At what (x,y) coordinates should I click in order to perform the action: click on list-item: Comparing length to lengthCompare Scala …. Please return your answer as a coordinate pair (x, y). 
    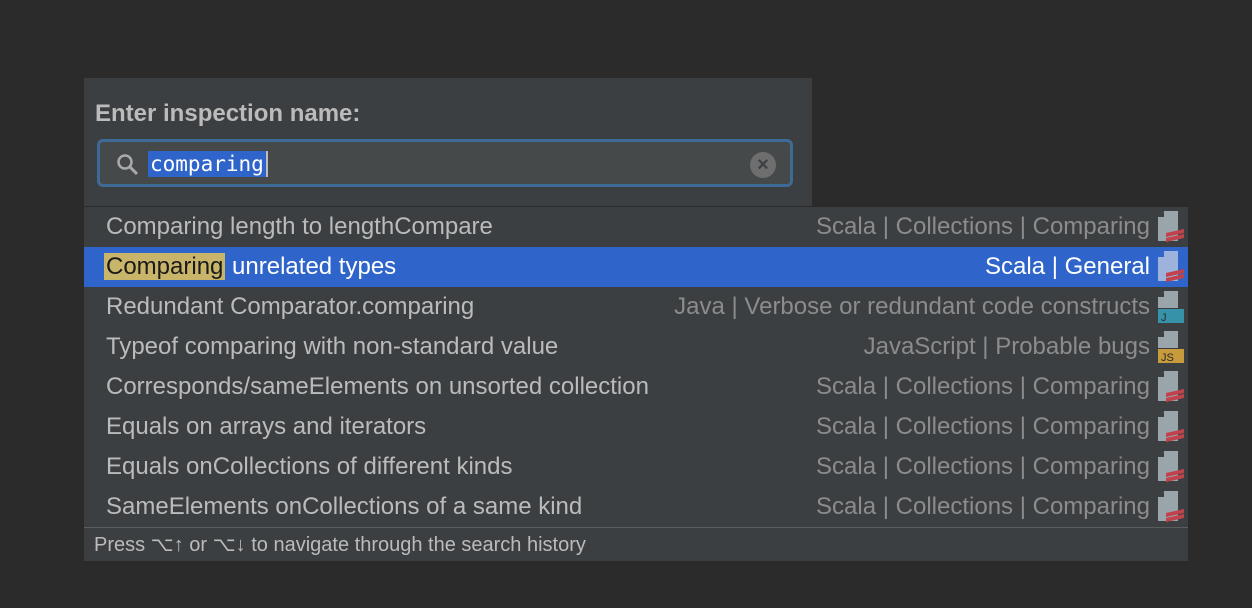
    Looking at the image, I should click on (636, 227).